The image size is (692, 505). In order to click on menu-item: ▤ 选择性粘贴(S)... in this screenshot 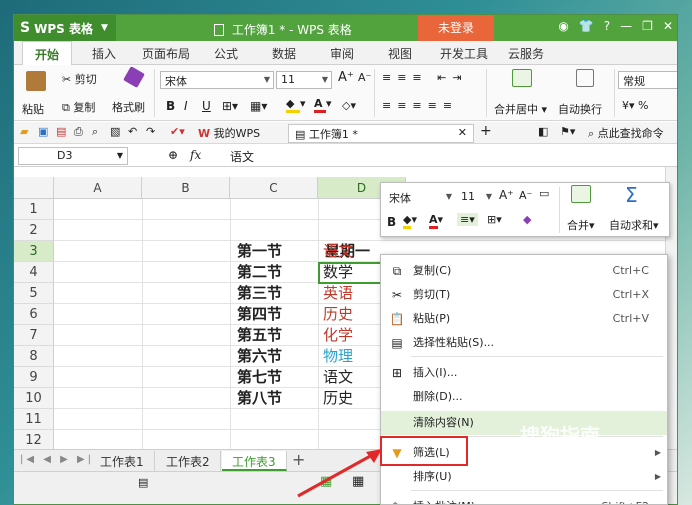, I will do `click(524, 343)`.